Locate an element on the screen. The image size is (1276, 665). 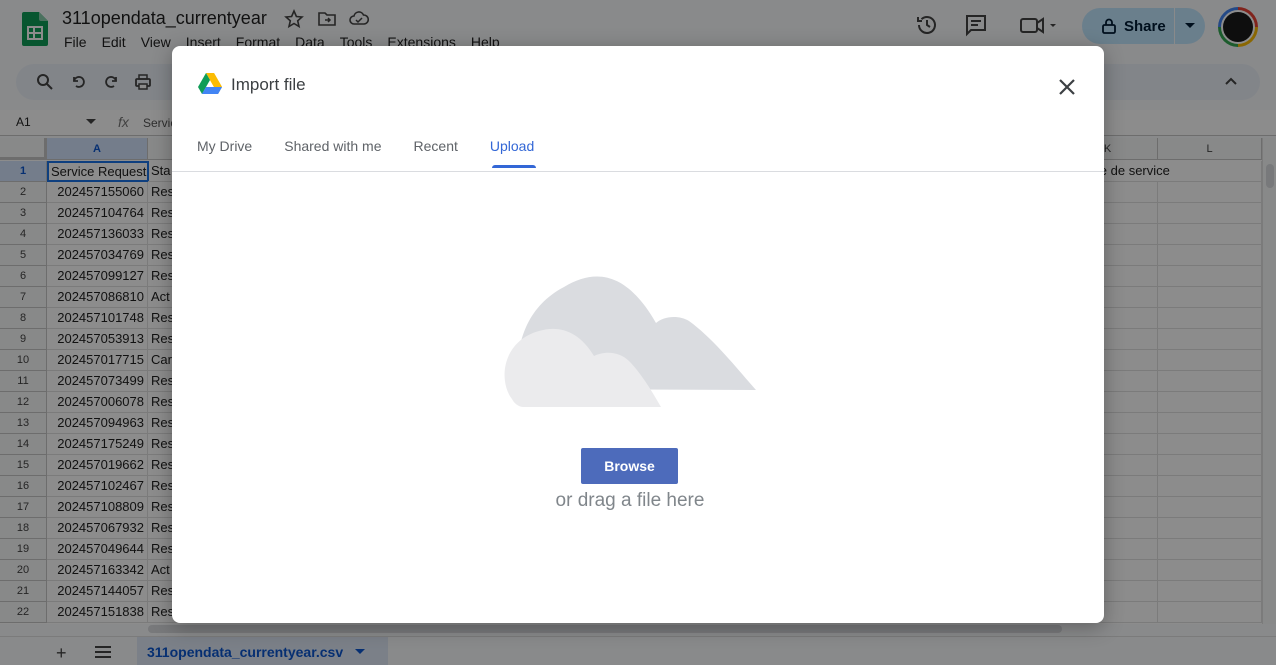
close-icon is located at coordinates (1067, 87).